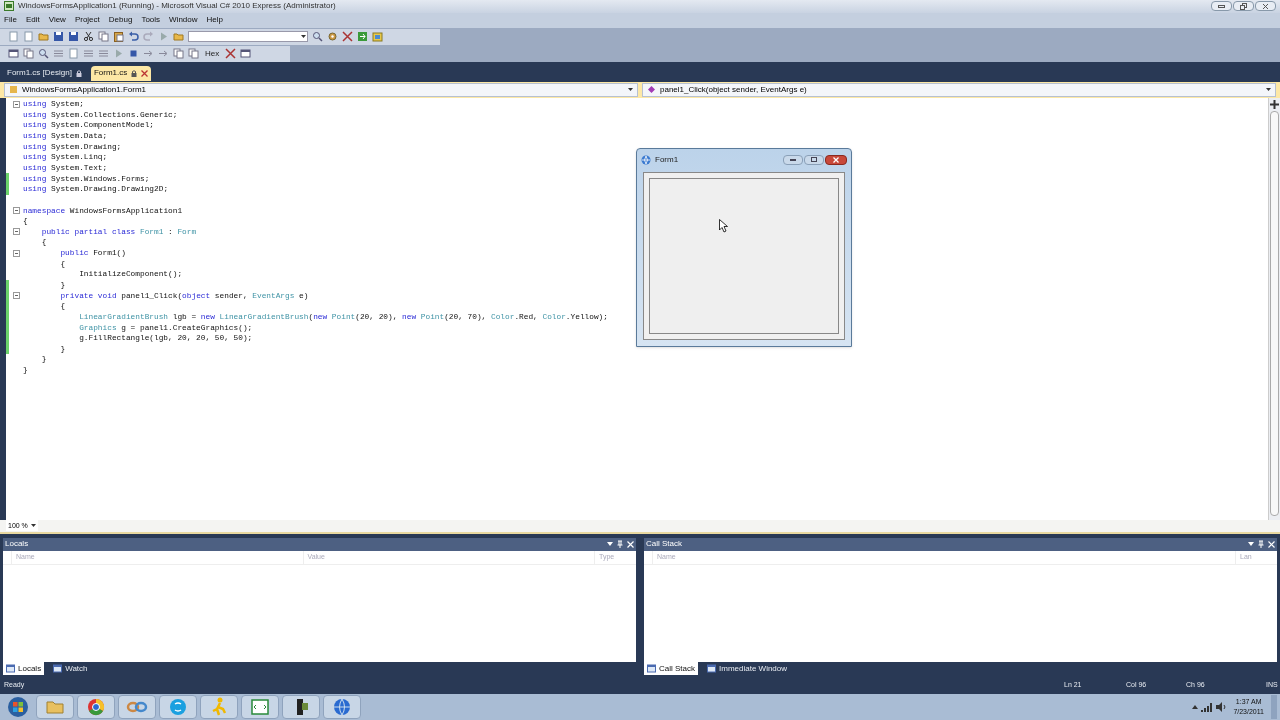 The width and height of the screenshot is (1280, 720). What do you see at coordinates (214, 20) in the screenshot?
I see `menu-item: Help` at bounding box center [214, 20].